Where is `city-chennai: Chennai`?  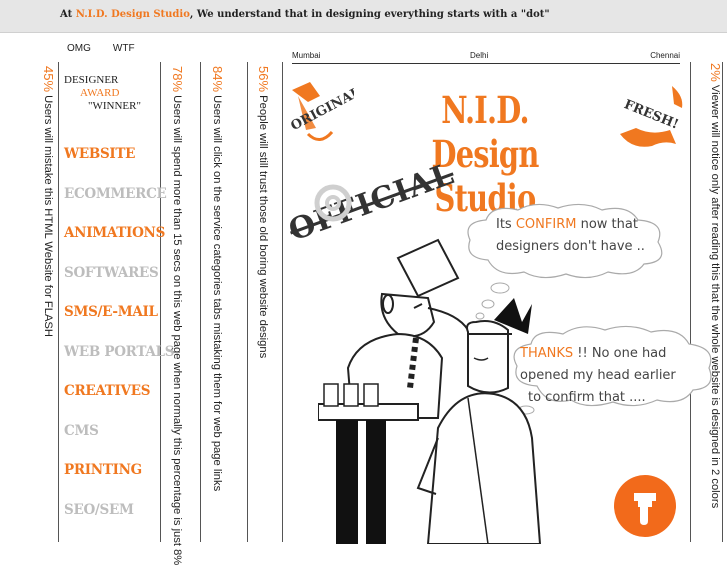 city-chennai: Chennai is located at coordinates (665, 55).